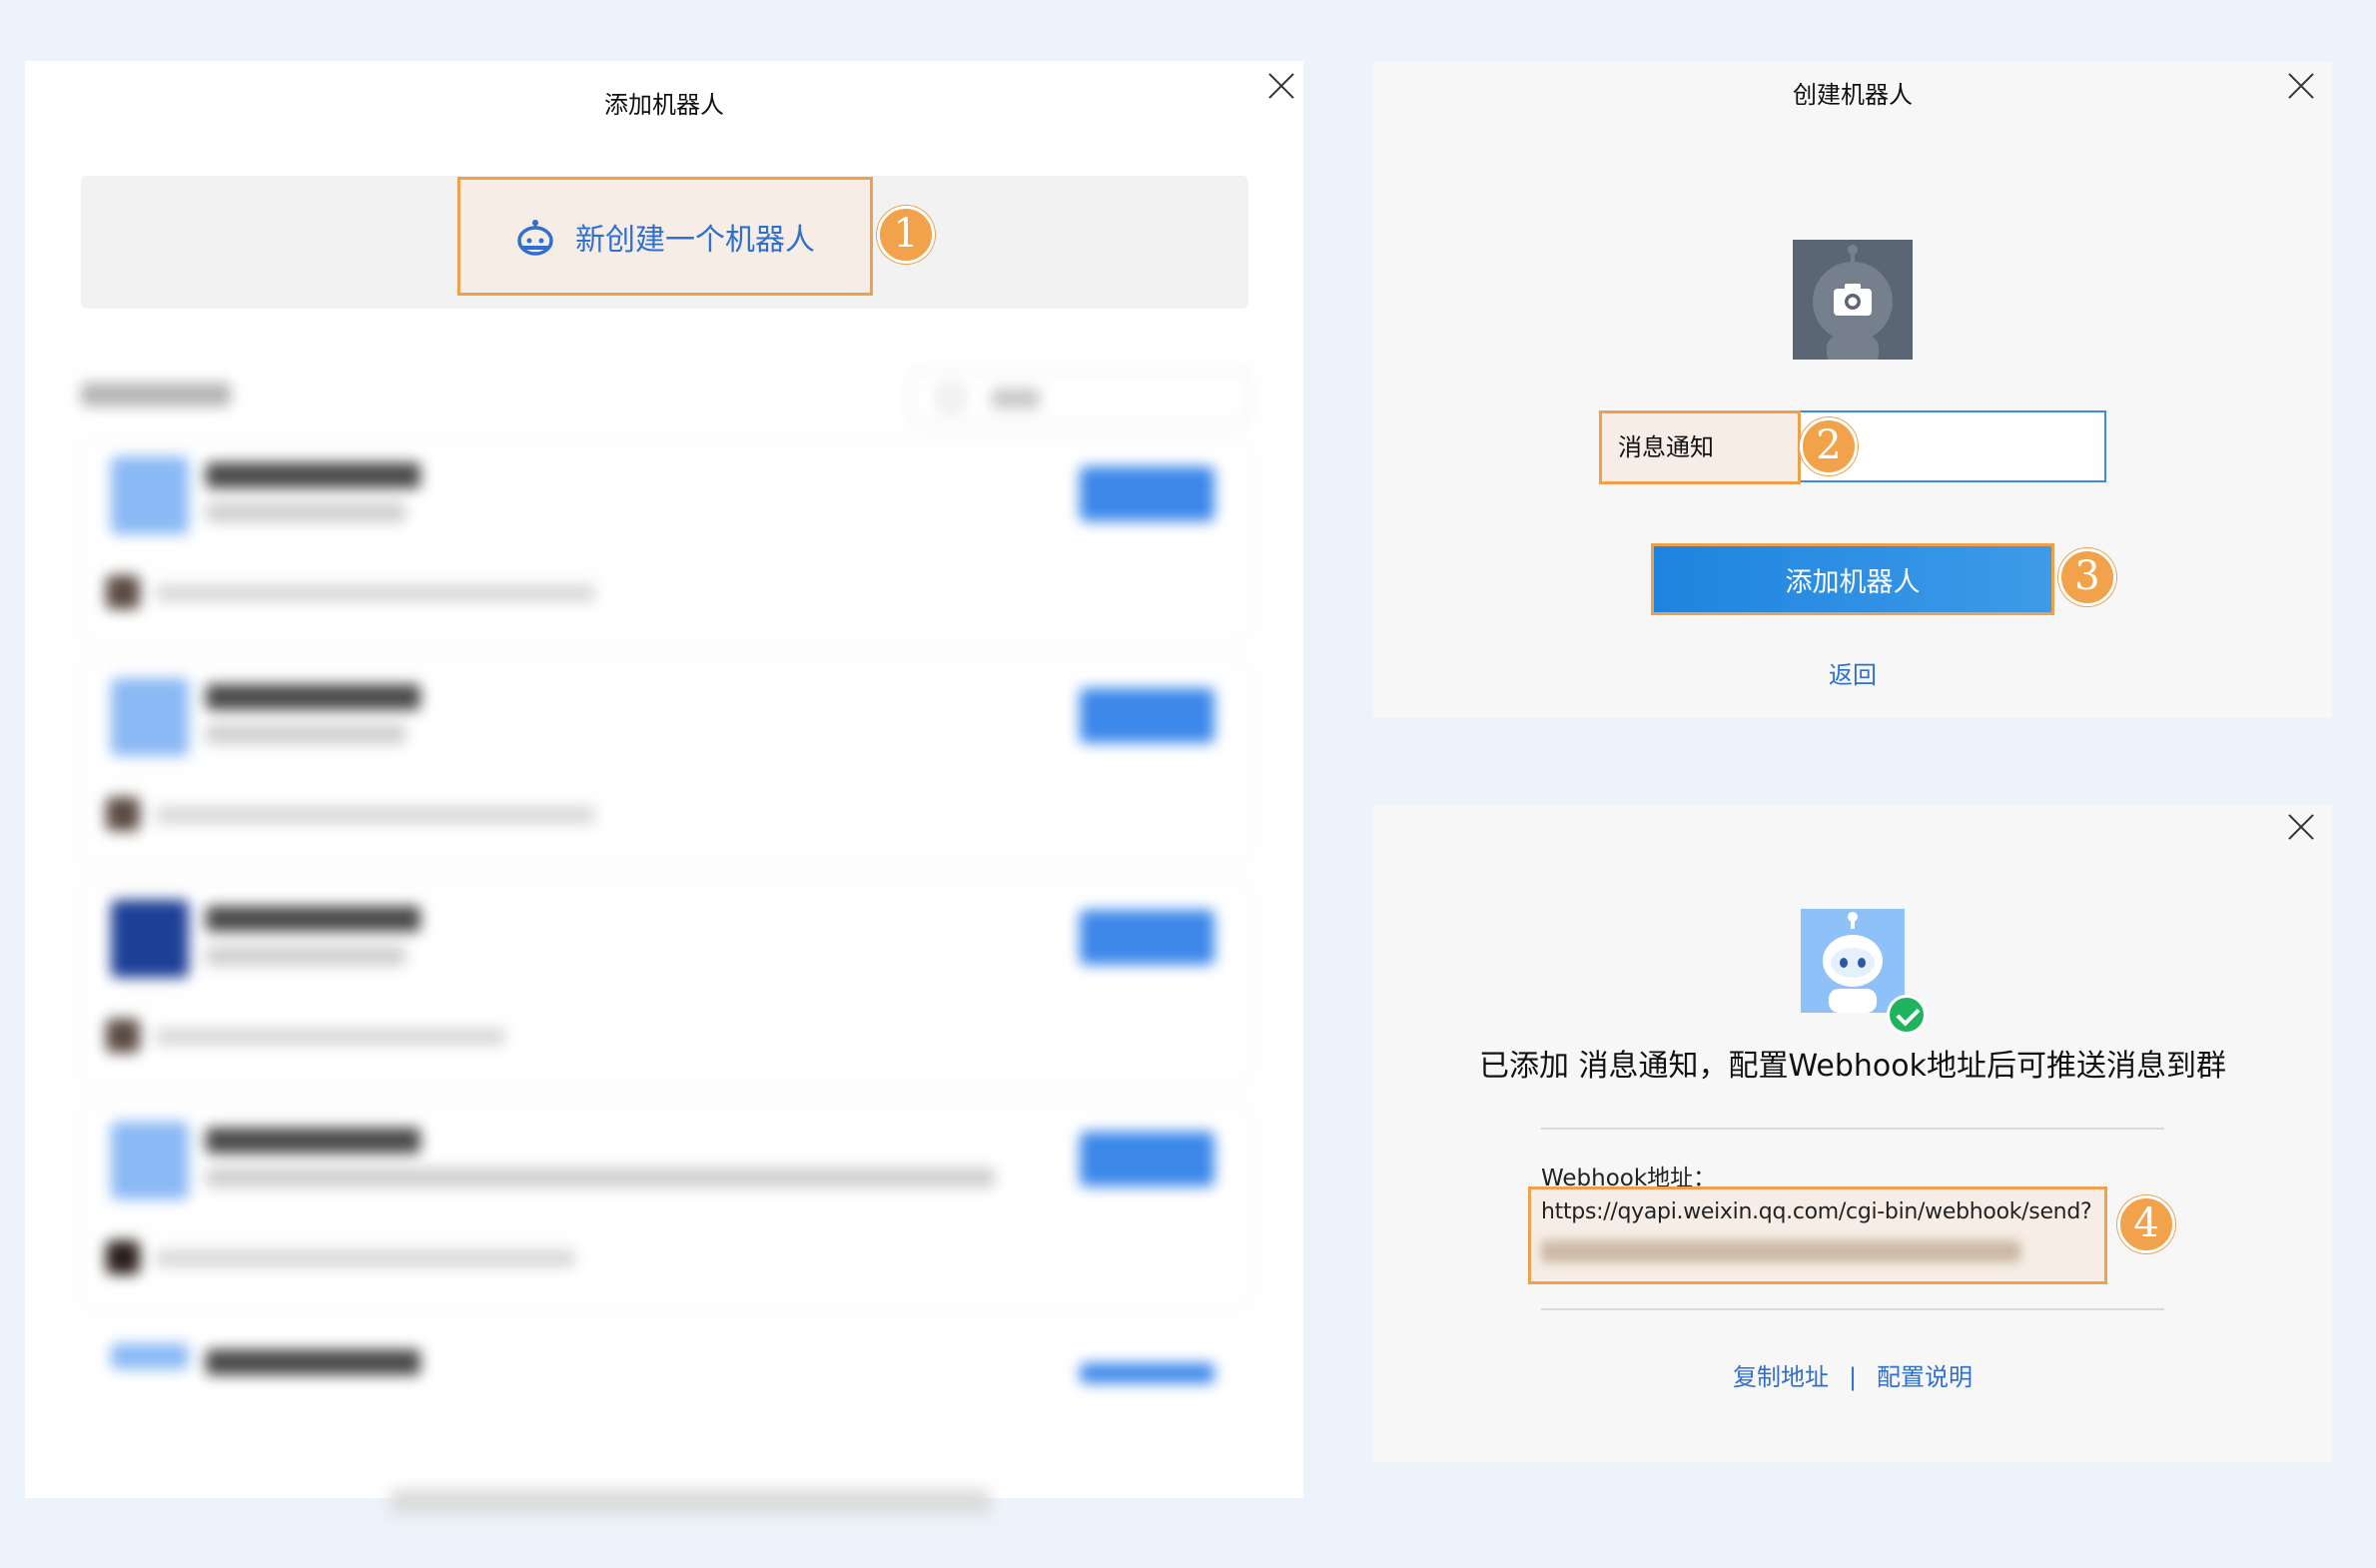 This screenshot has width=2376, height=1568. I want to click on step-badge-2: 2, so click(1829, 446).